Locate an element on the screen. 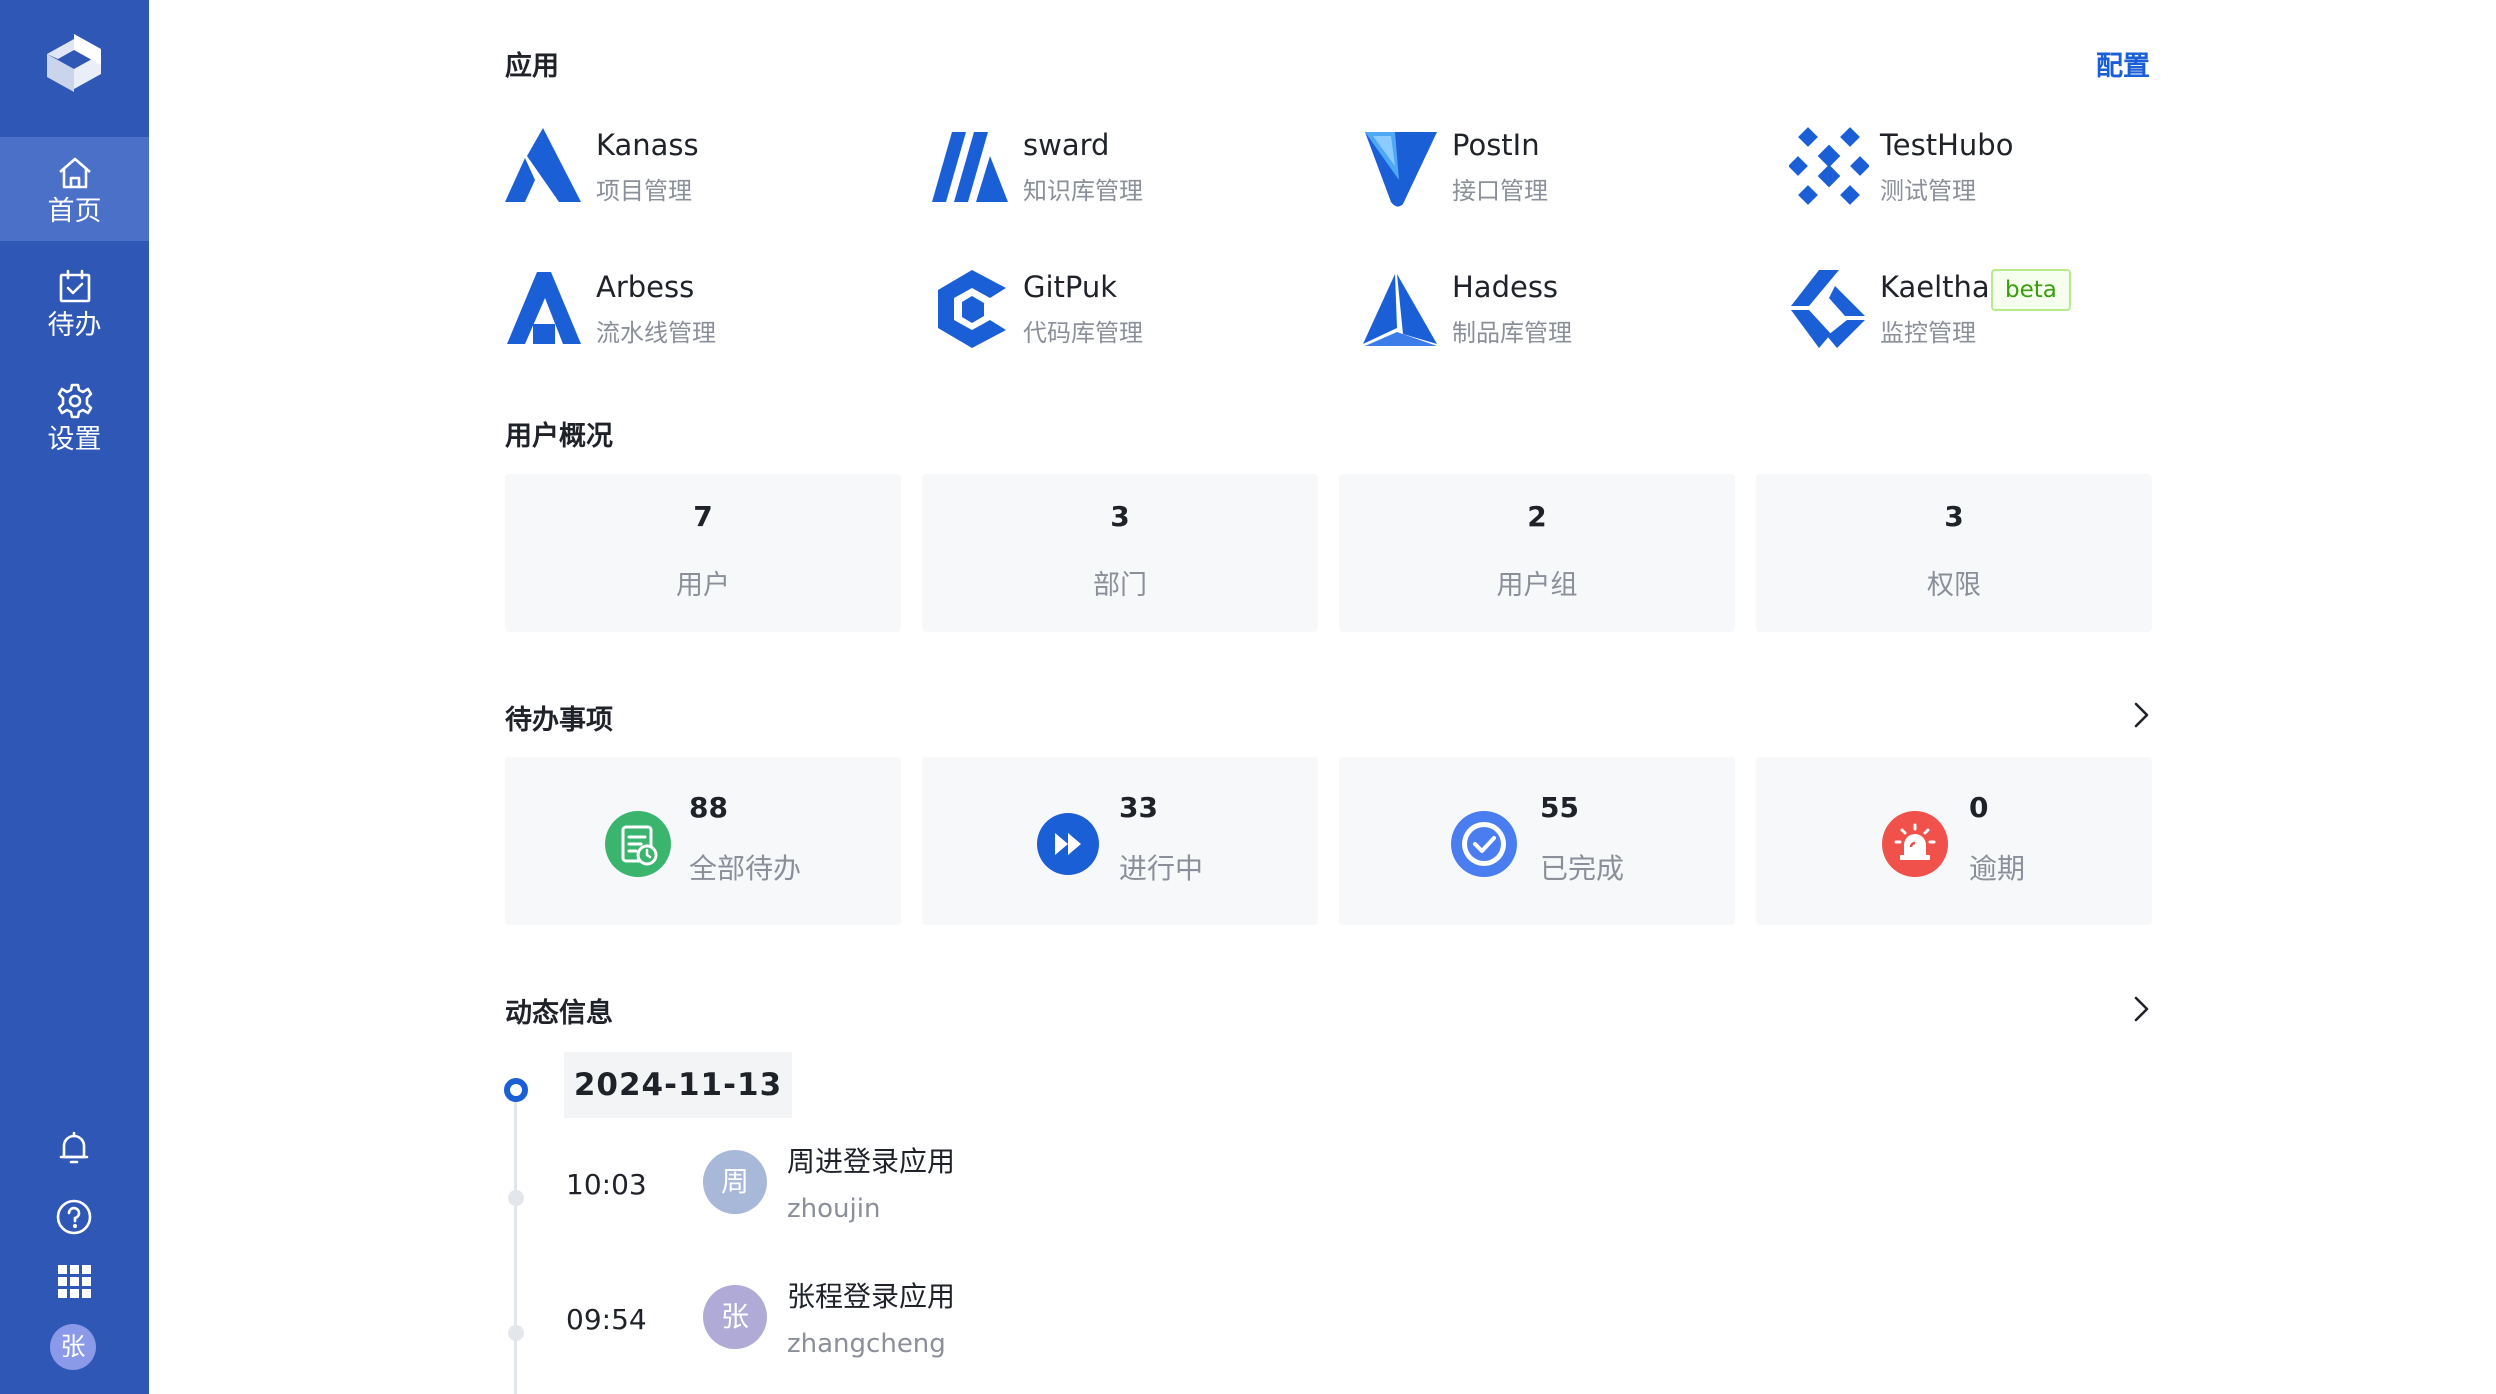 The height and width of the screenshot is (1394, 2496). app-kaelthas: Kaelthas 监控管理 beta is located at coordinates (1999, 313).